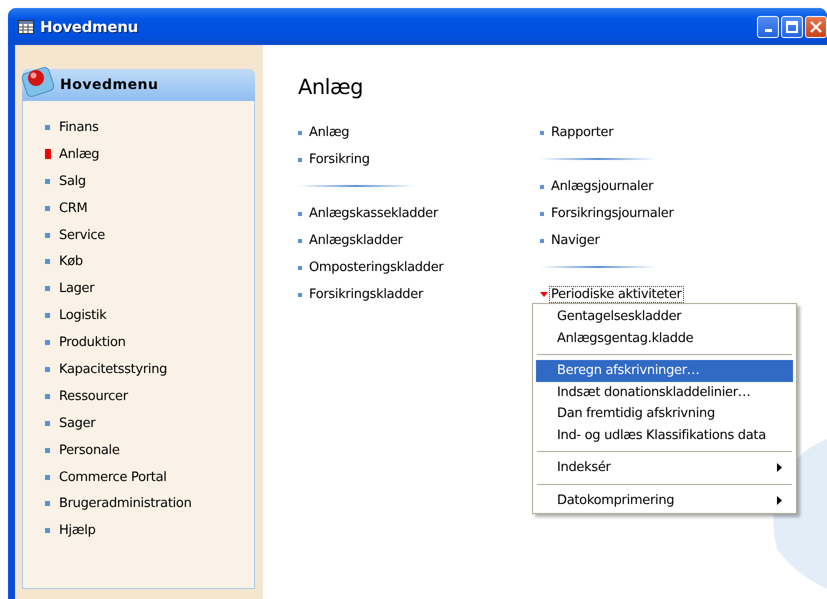 This screenshot has width=827, height=599. I want to click on sidebar-item: Service, so click(82, 235).